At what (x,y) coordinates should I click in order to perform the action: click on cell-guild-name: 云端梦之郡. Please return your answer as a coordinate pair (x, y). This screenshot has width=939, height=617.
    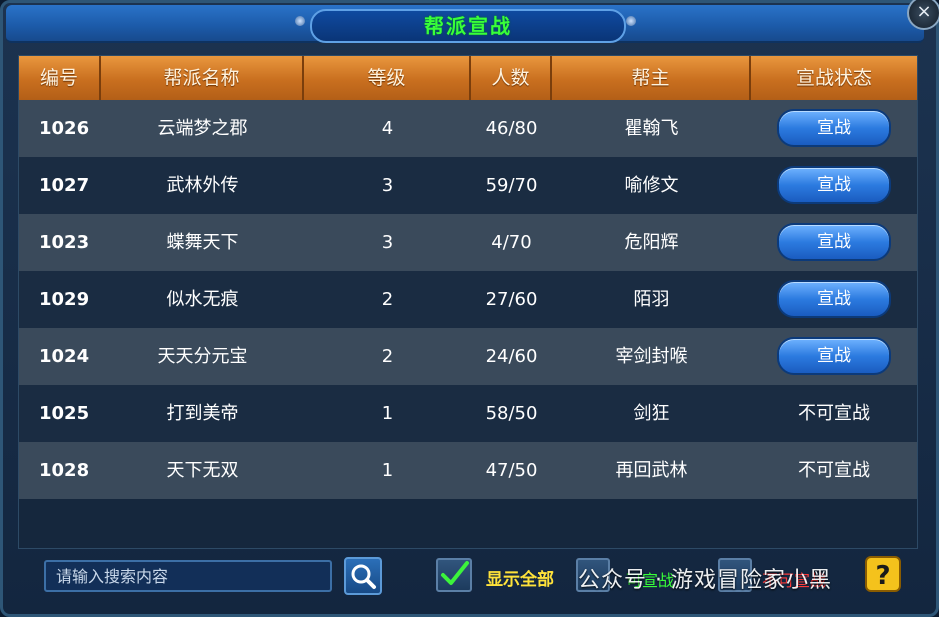
    Looking at the image, I should click on (202, 128).